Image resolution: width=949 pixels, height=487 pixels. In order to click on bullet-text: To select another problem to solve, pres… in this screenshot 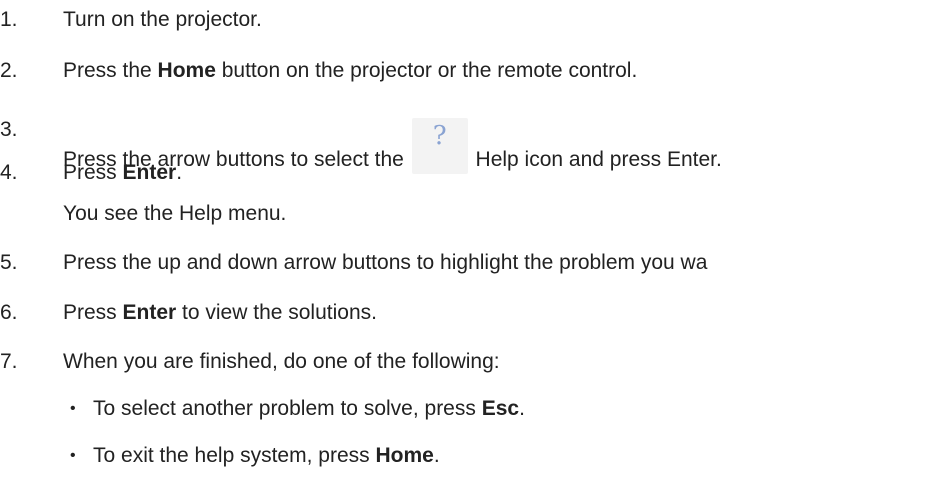, I will do `click(309, 409)`.